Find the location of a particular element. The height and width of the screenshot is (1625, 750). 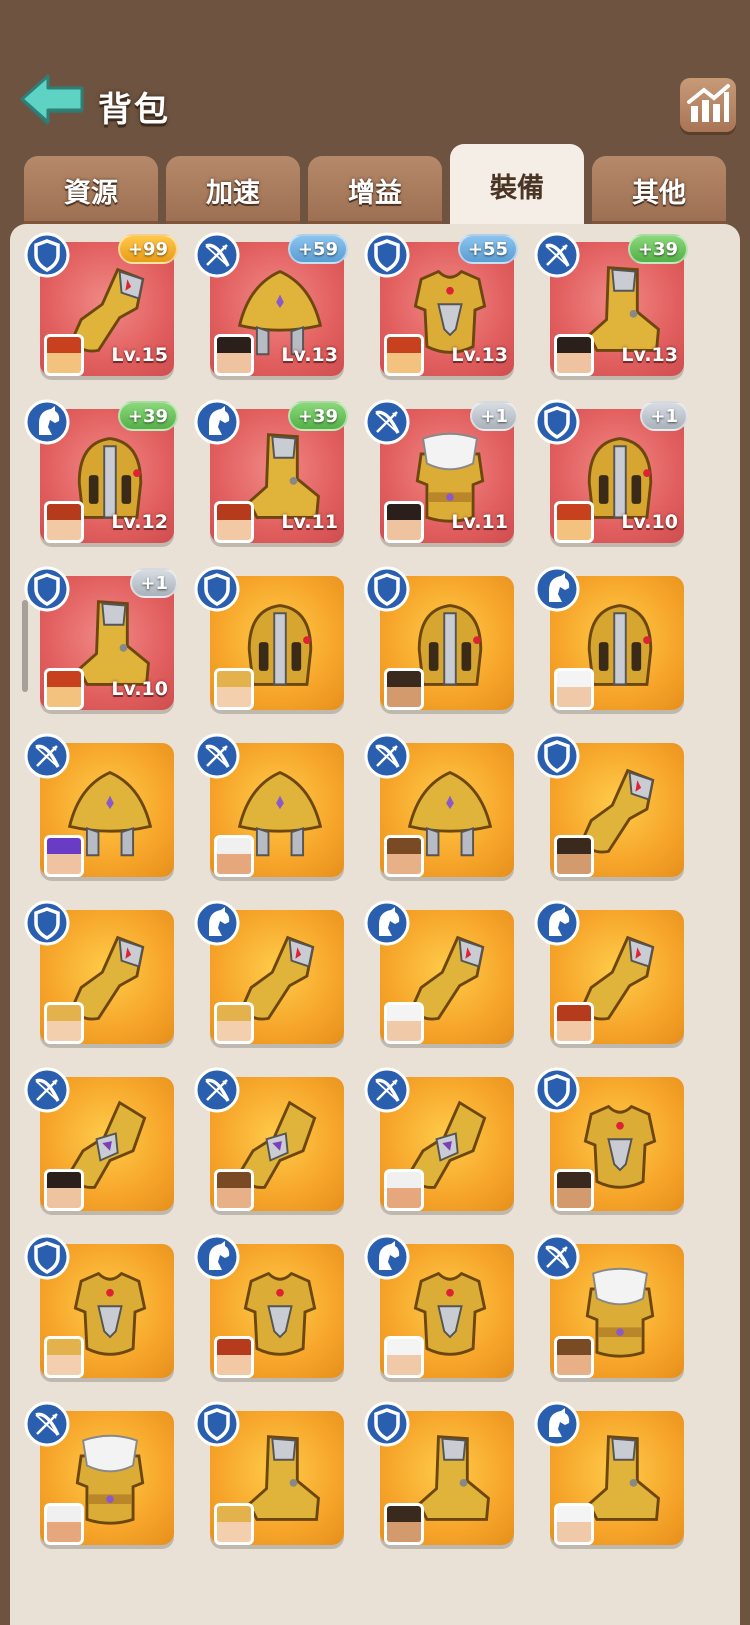

category-tabs: 資源 加速 增益 裝備 其他 is located at coordinates (375, 185).